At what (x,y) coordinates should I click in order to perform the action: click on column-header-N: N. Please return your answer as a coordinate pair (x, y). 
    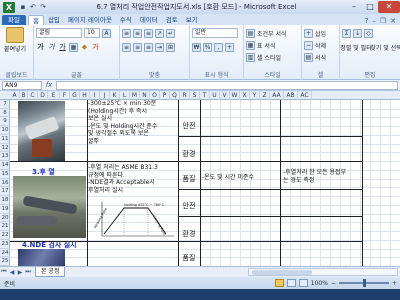
    Looking at the image, I should click on (145, 95).